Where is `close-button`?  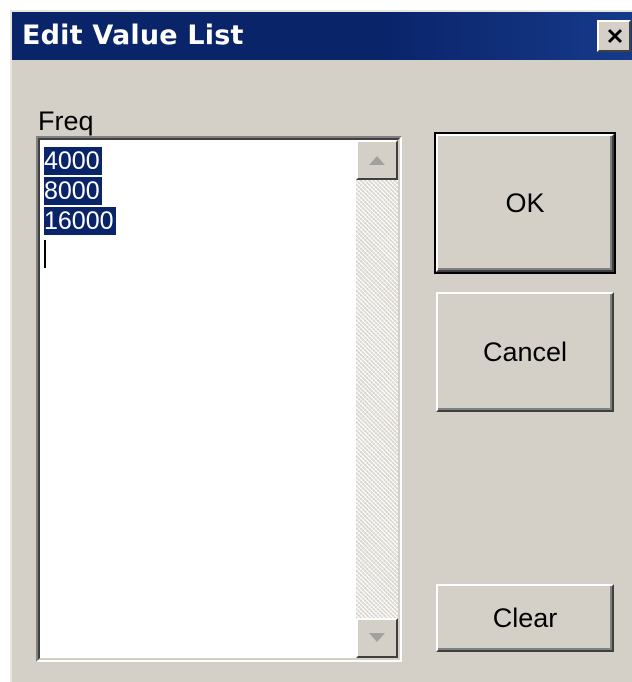
close-button is located at coordinates (614, 36).